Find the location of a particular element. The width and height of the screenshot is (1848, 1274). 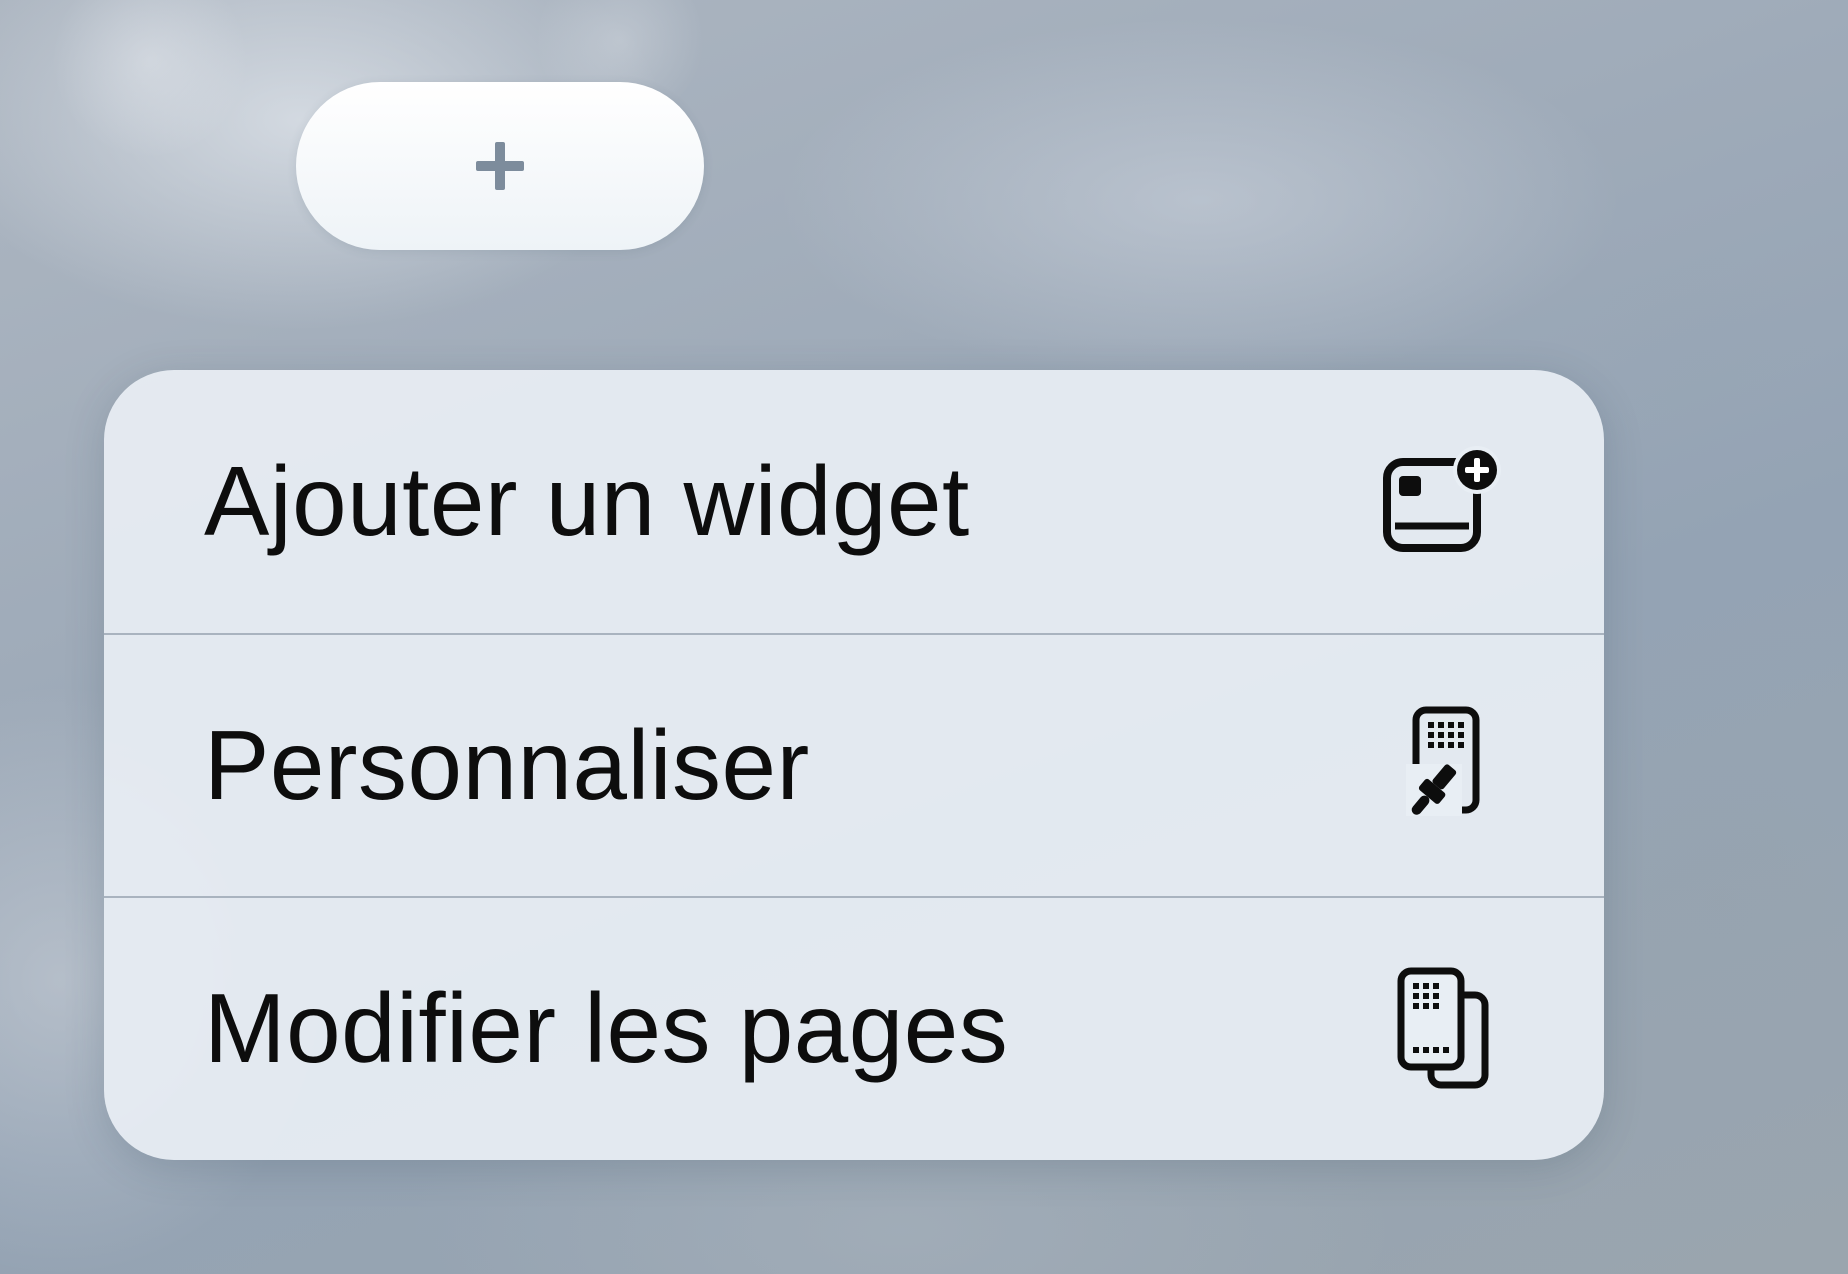

widget-add-icon is located at coordinates (1443, 502).